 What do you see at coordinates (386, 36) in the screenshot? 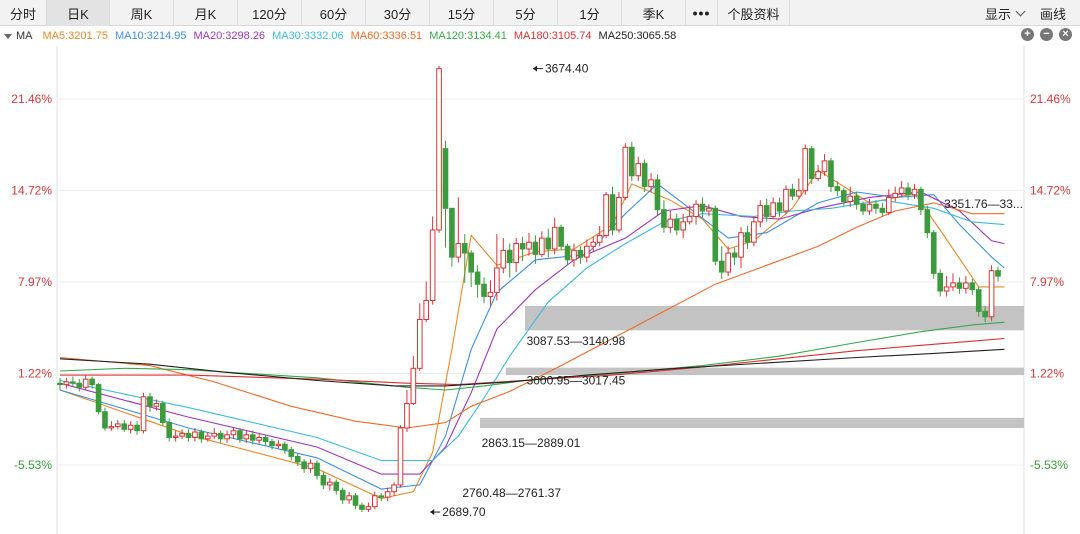
I see `ma60-value: MA60:3336.51` at bounding box center [386, 36].